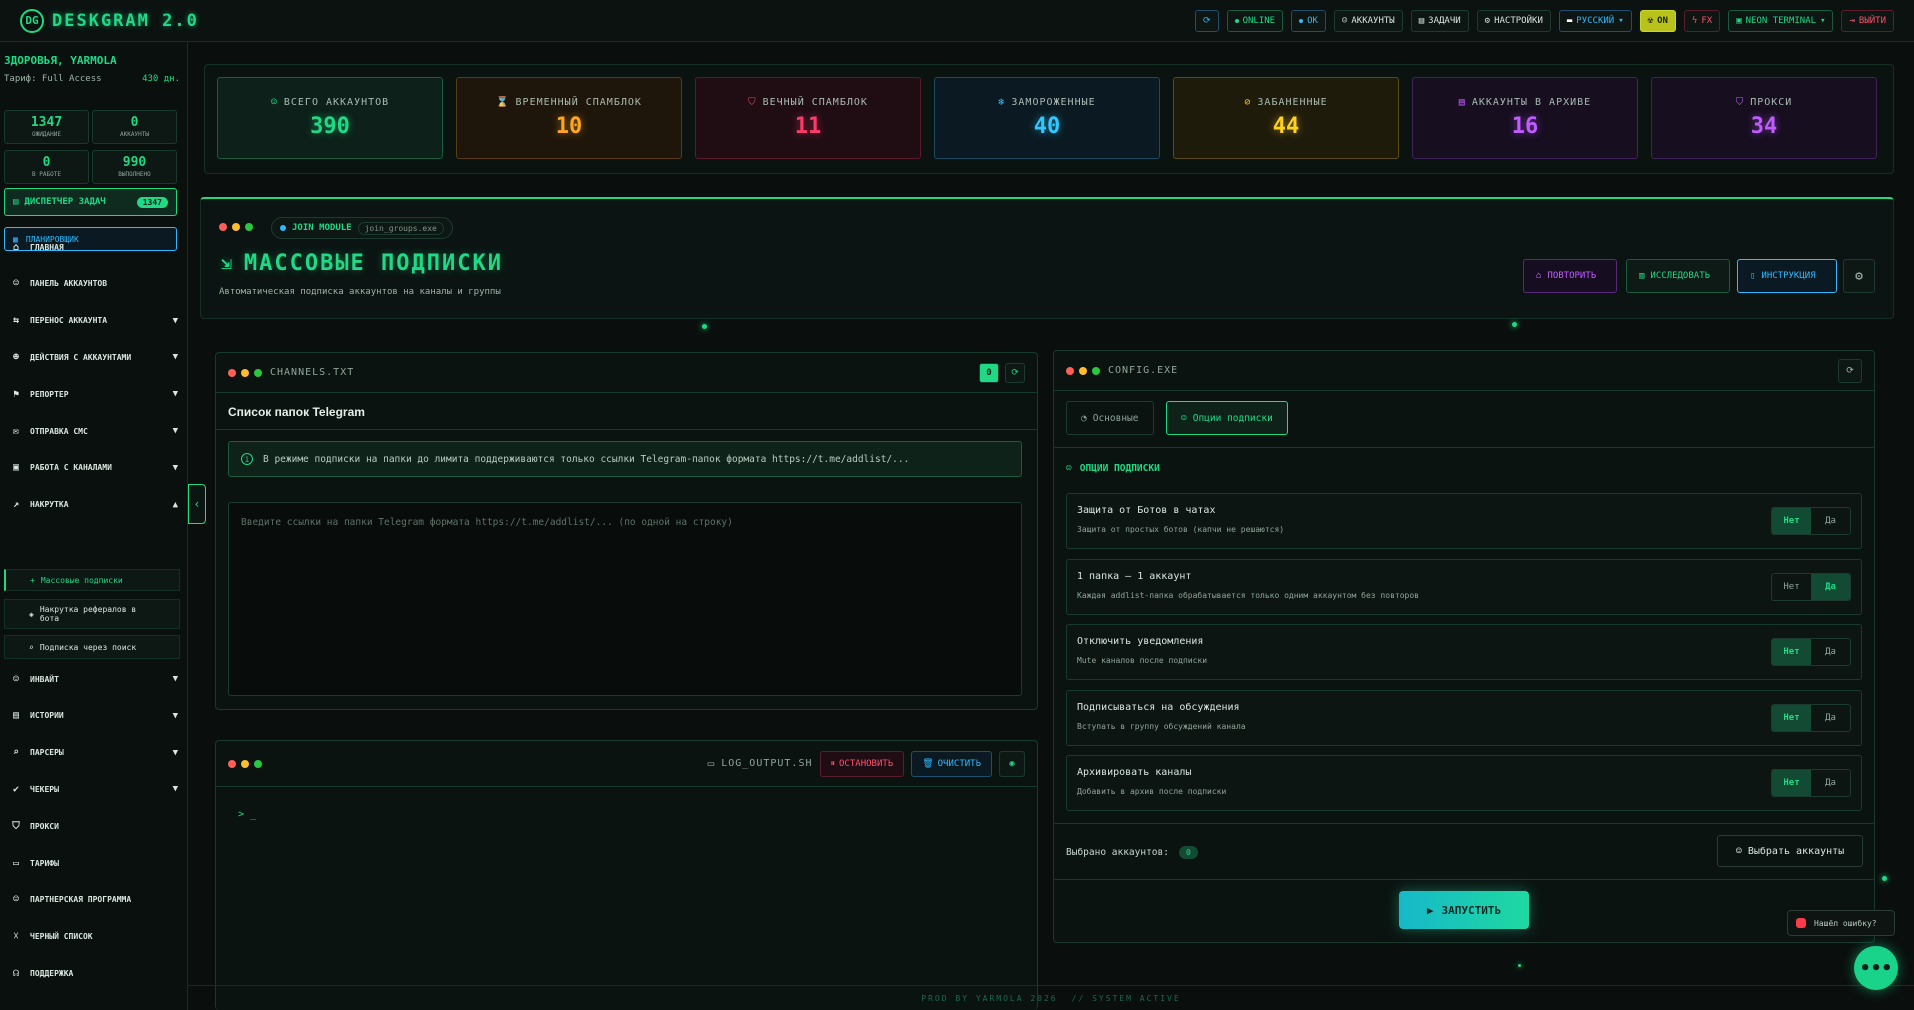  What do you see at coordinates (94, 937) in the screenshot?
I see `sidebar-item-черный-список: ☓ ЧЕРНЫЙ СПИСОК` at bounding box center [94, 937].